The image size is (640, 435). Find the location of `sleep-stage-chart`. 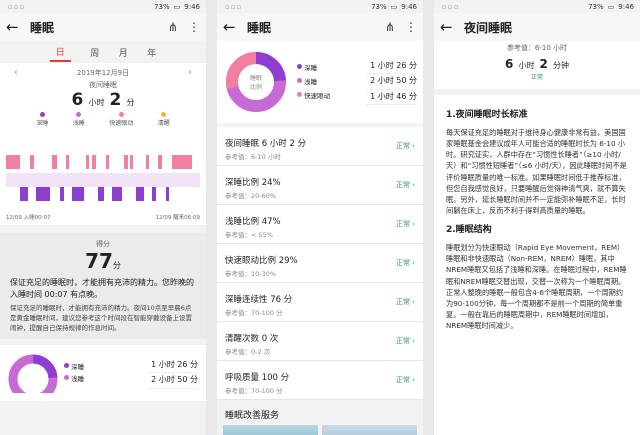

sleep-stage-chart is located at coordinates (103, 178).